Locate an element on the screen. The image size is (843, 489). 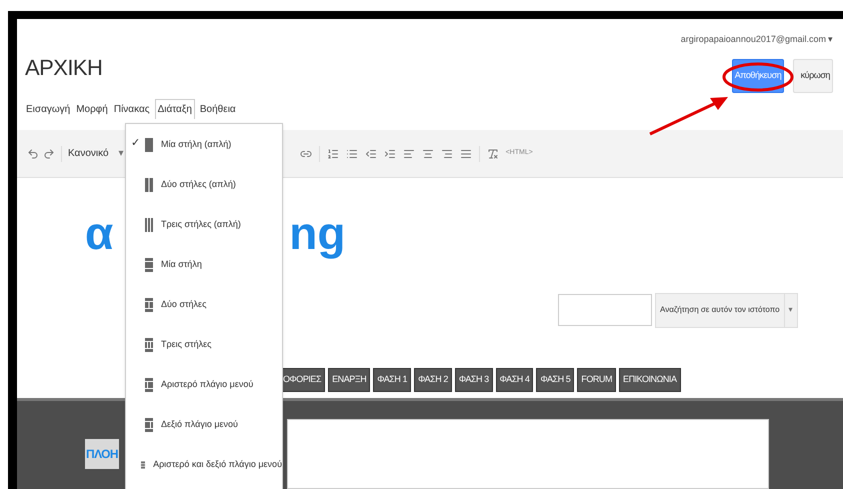
menu-item: Μορφή is located at coordinates (92, 109).